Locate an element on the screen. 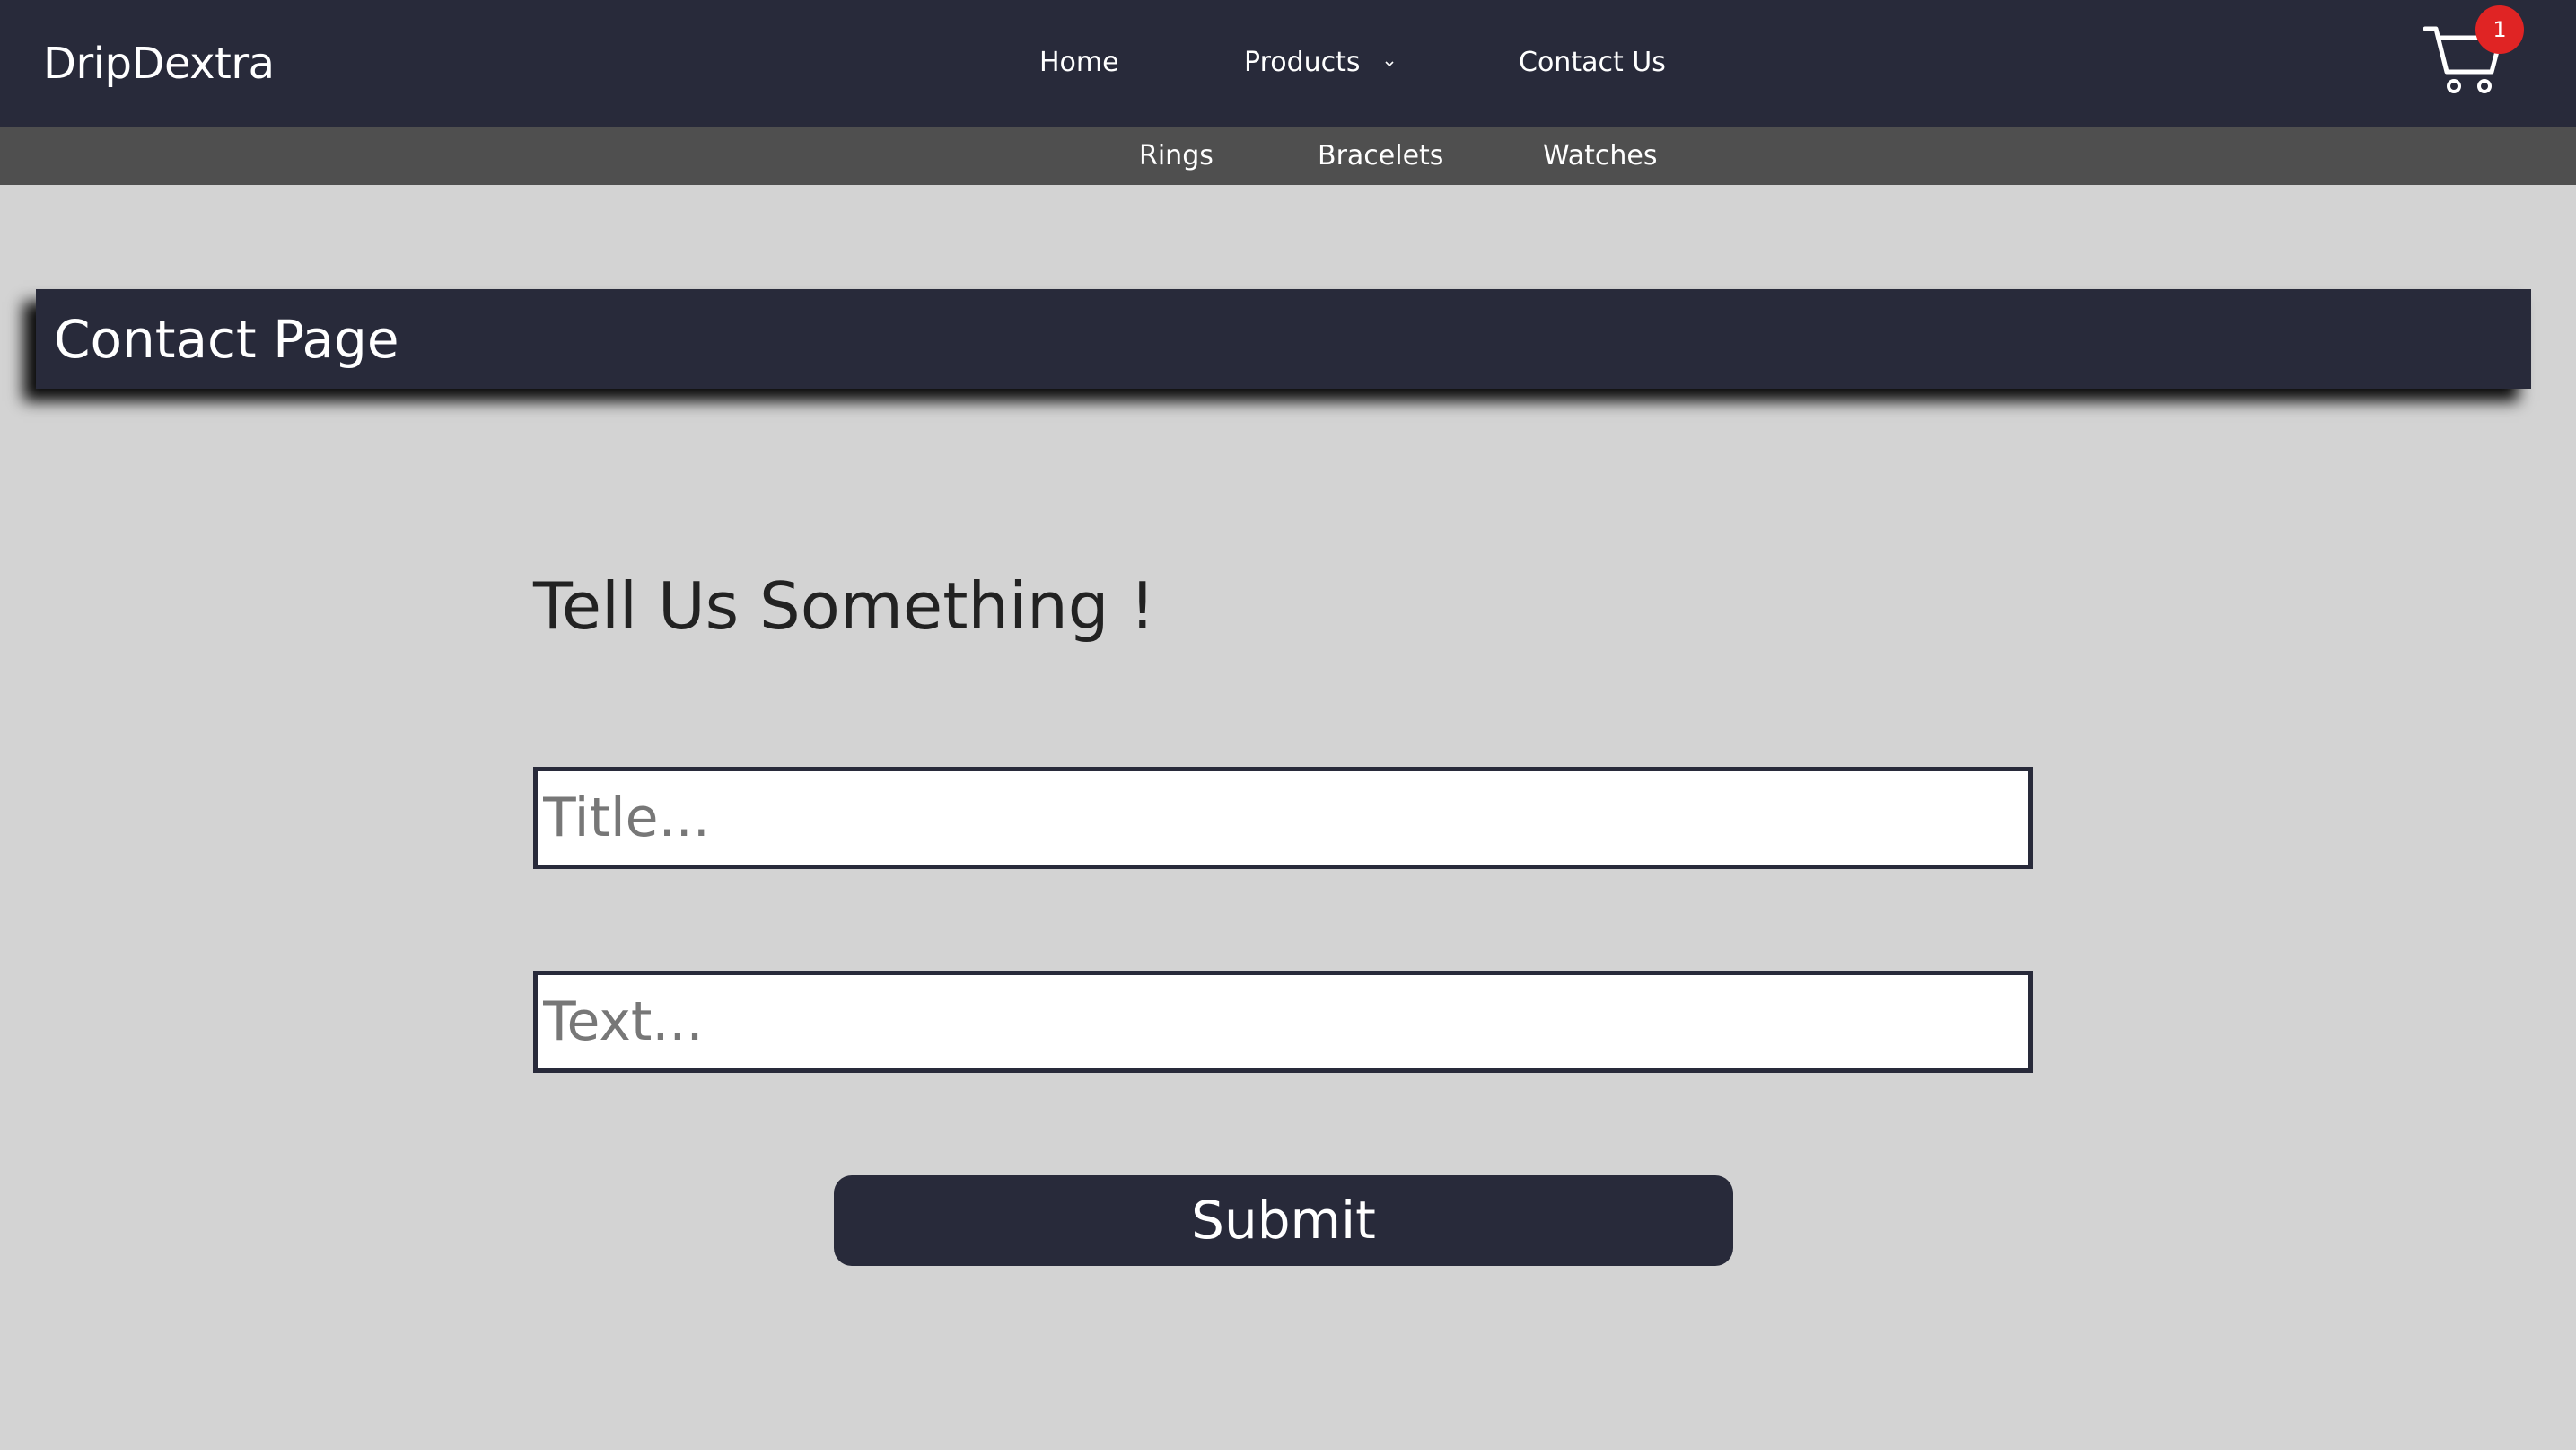  products-subnav: Rings Bracelets Watches is located at coordinates (1288, 156).